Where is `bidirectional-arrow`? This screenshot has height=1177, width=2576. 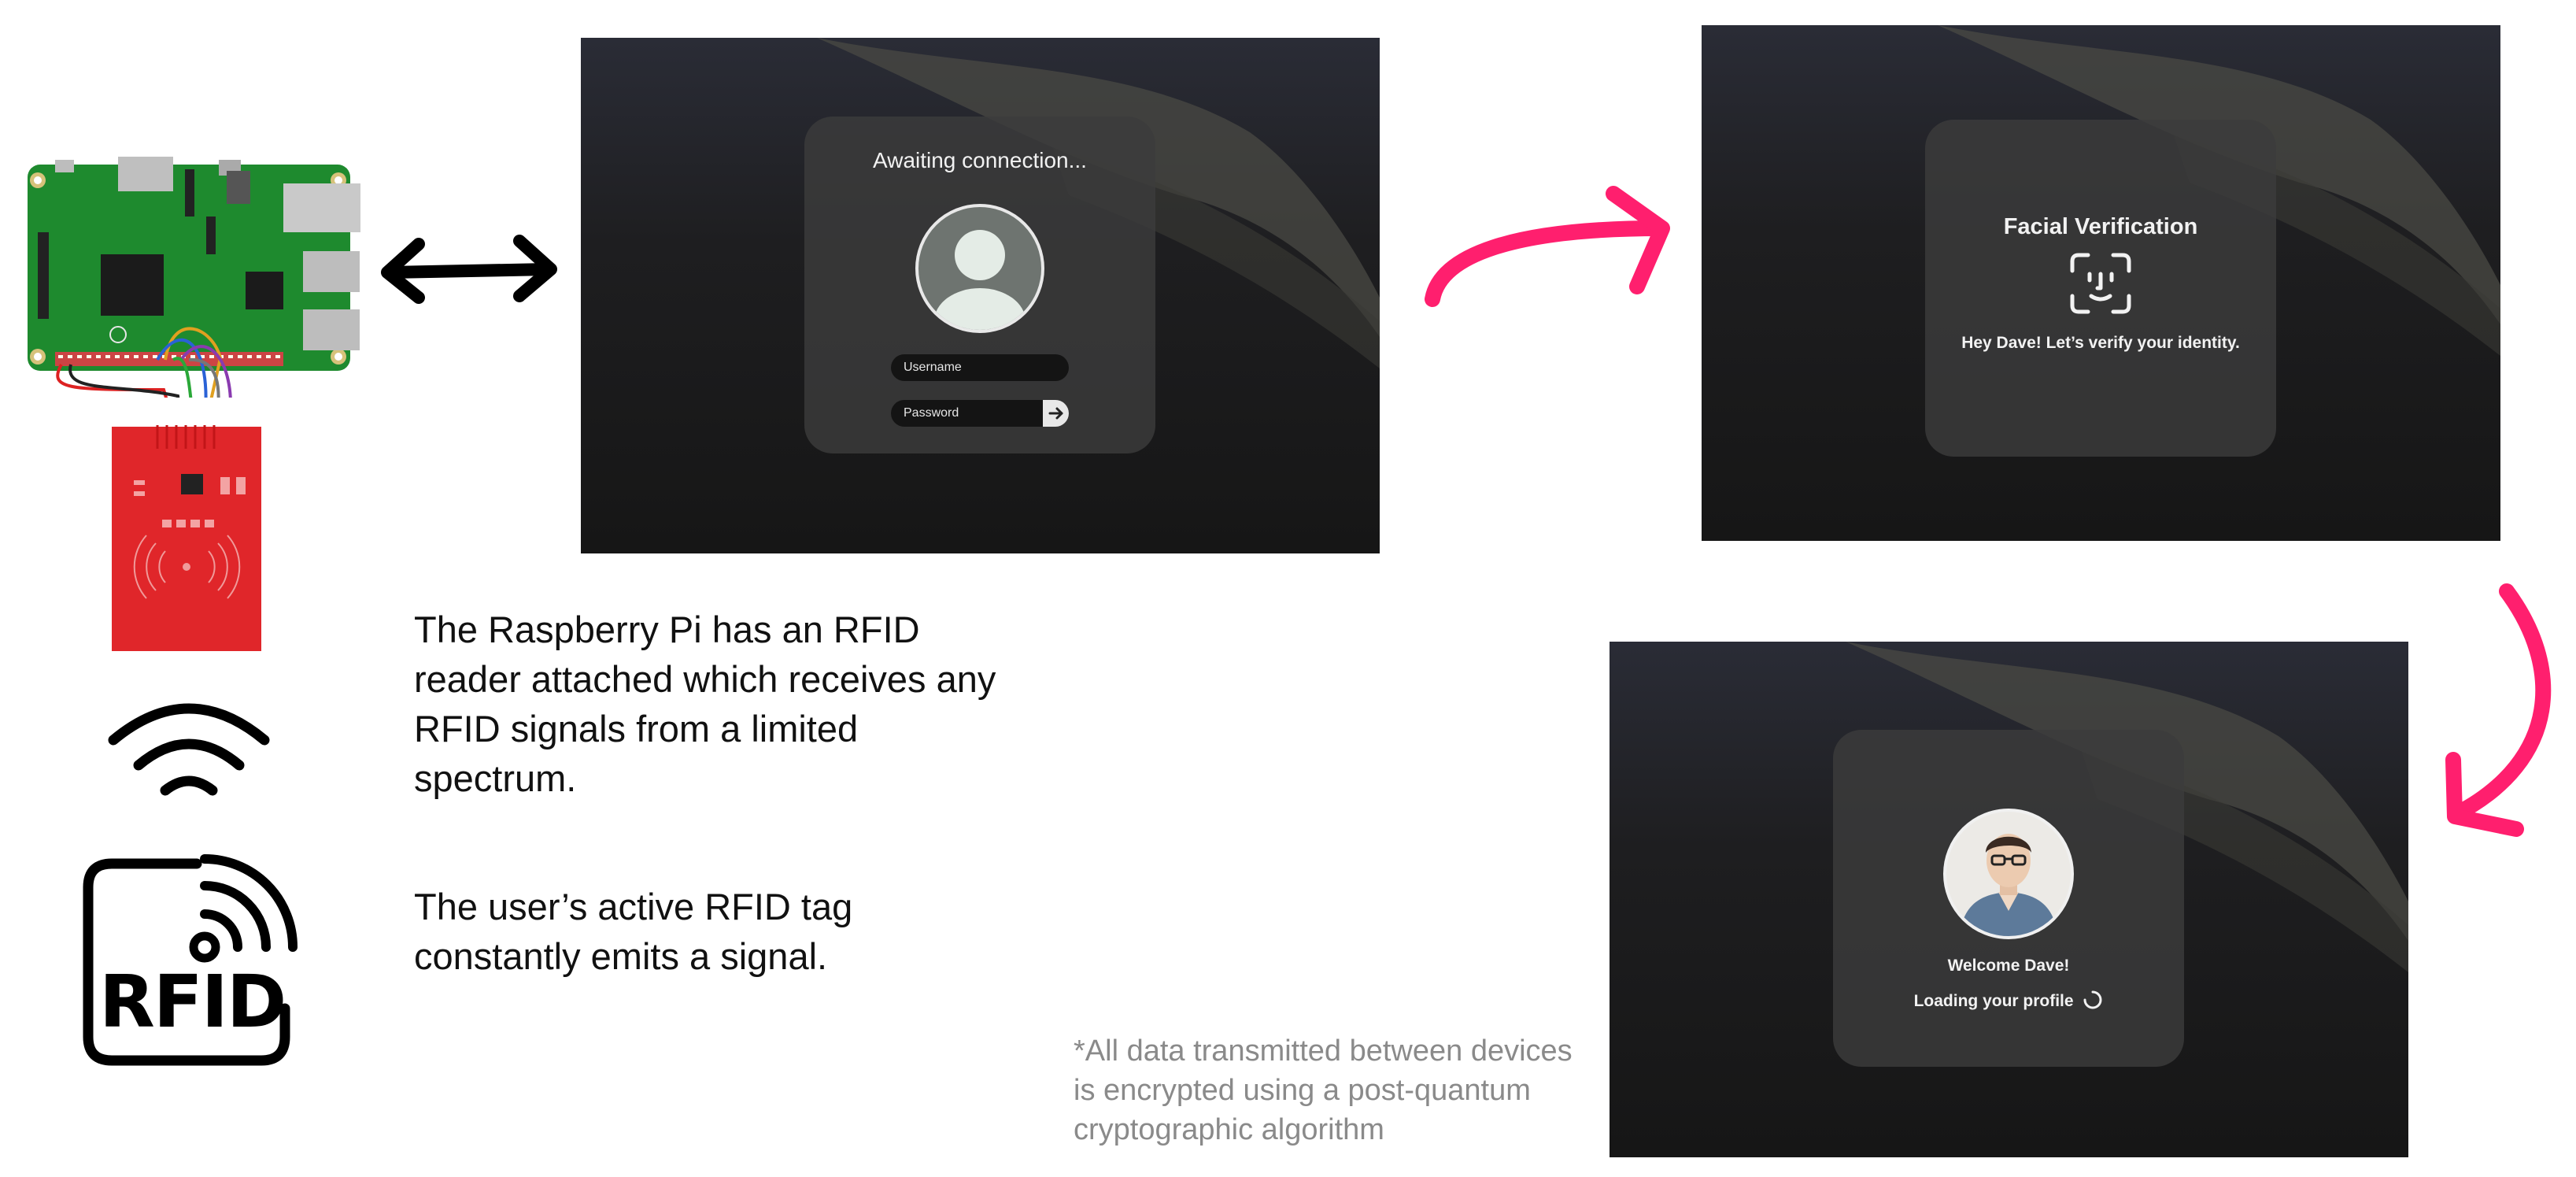 bidirectional-arrow is located at coordinates (469, 269).